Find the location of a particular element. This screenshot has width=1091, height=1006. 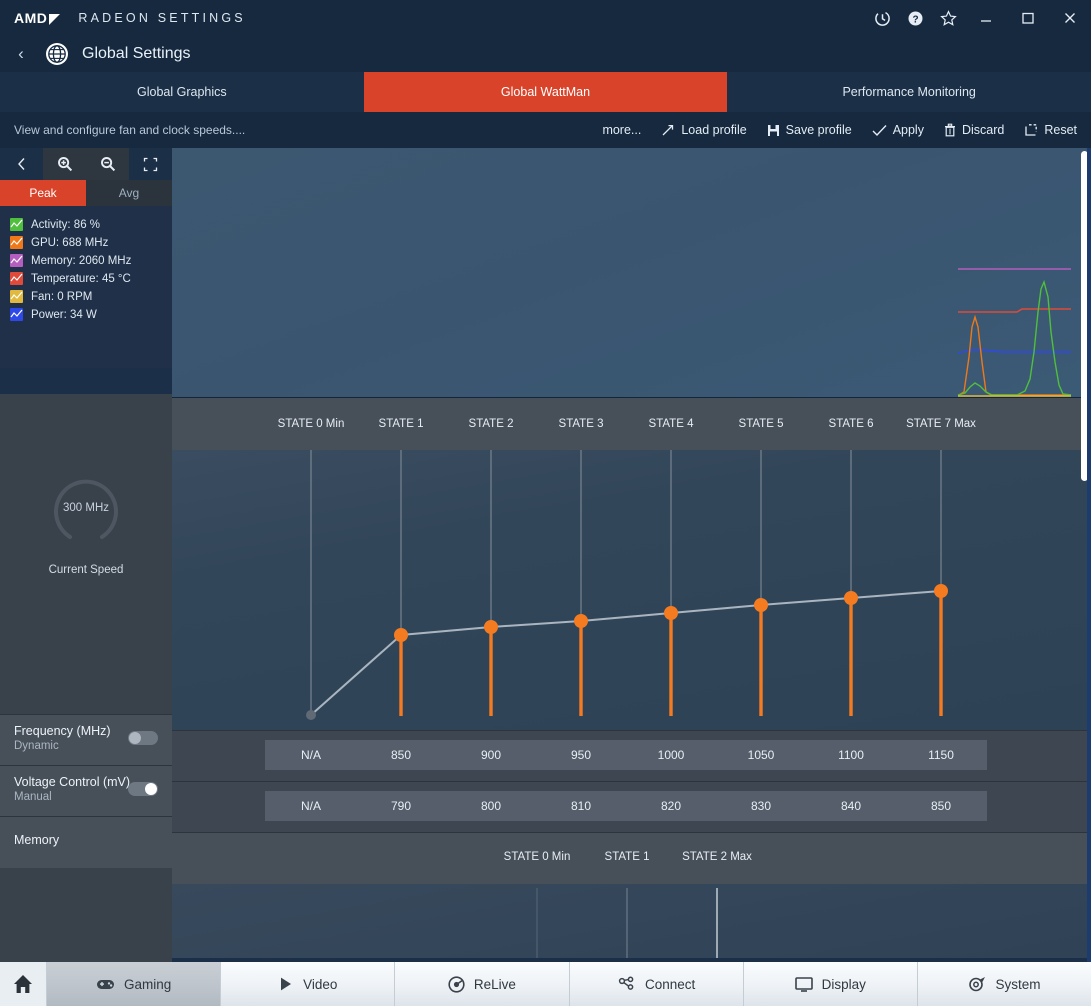

legend-item: Activity: 86 % is located at coordinates (91, 224).